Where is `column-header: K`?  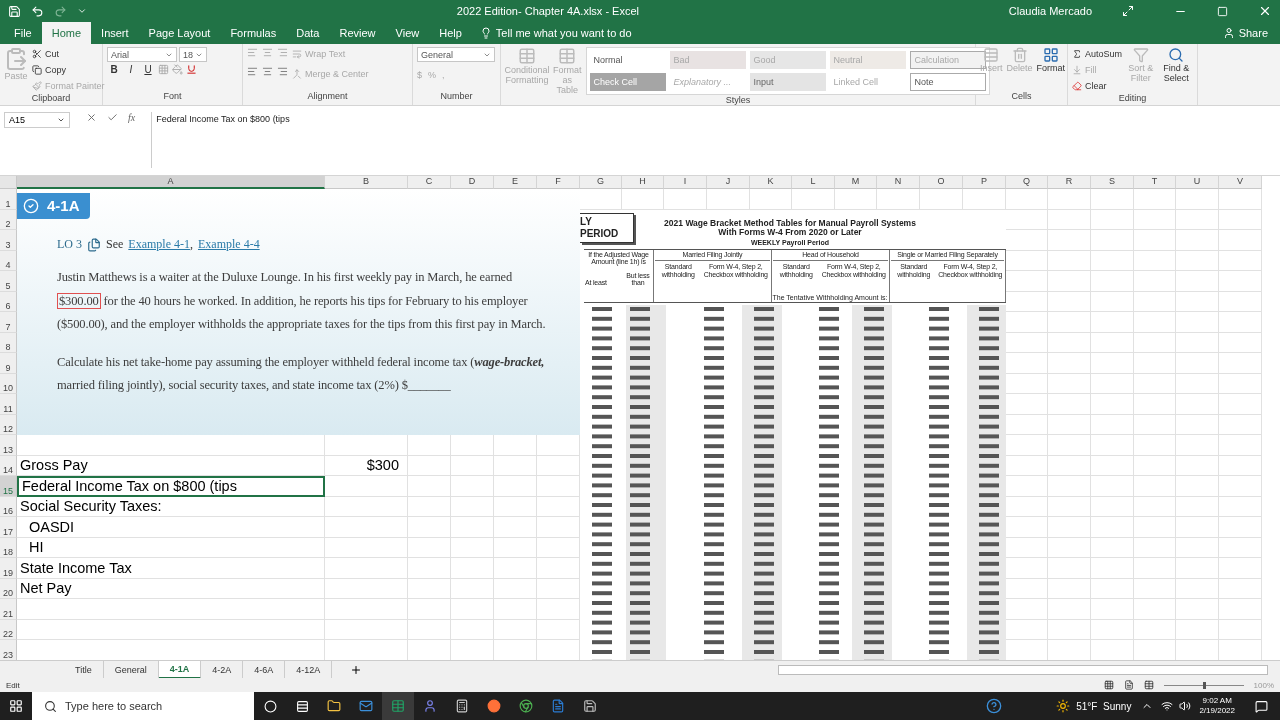 column-header: K is located at coordinates (771, 182).